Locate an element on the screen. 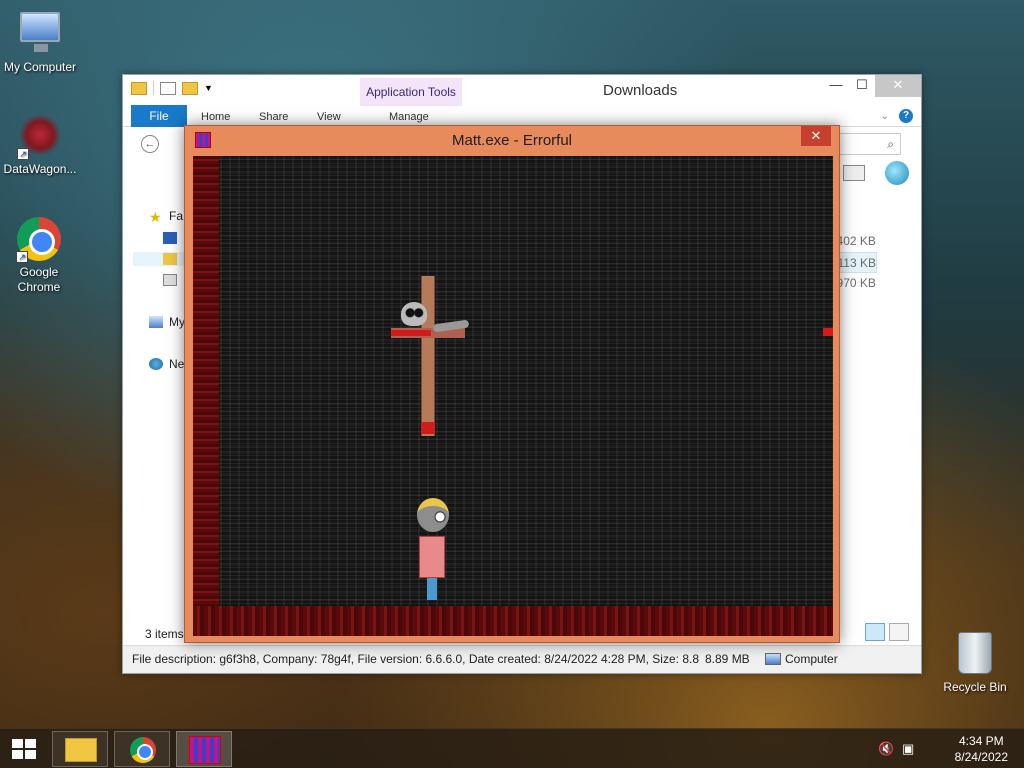 This screenshot has height=768, width=1024. nav-network: Ne is located at coordinates (166, 364).